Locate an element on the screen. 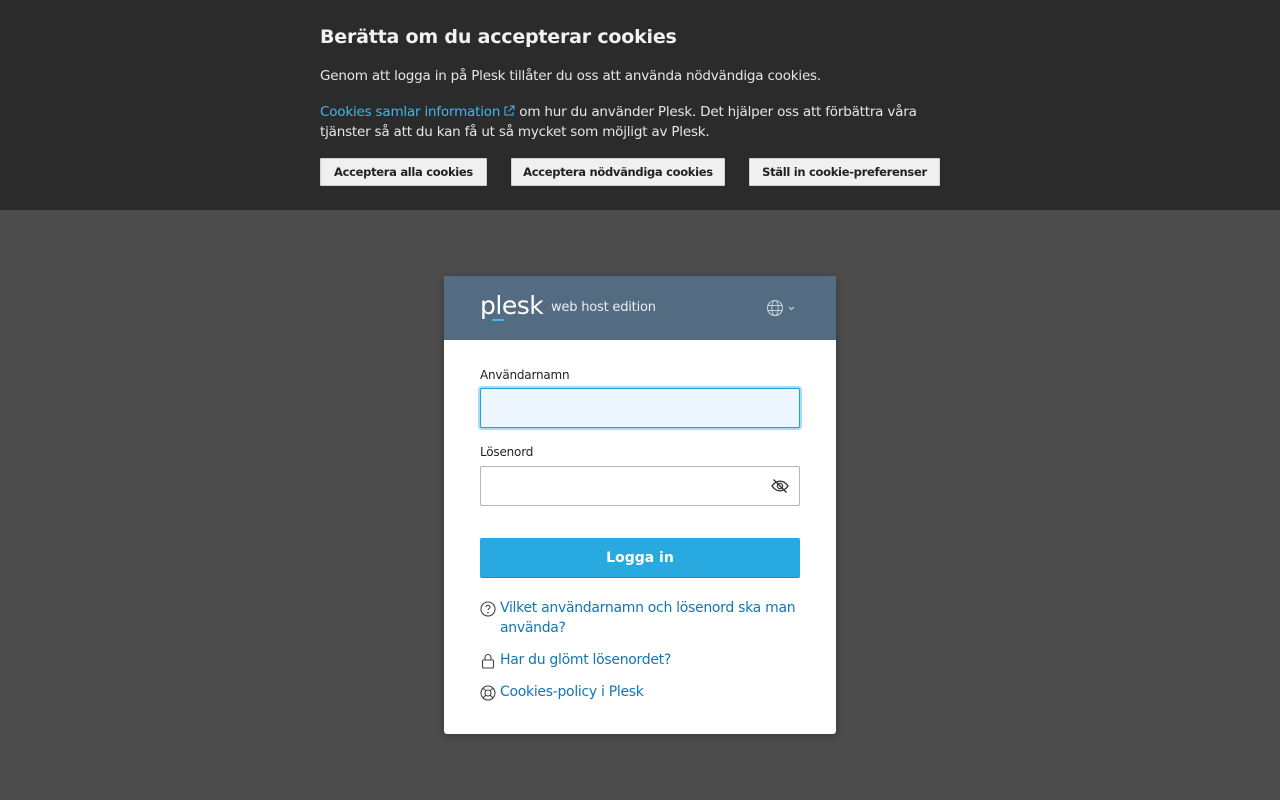 The height and width of the screenshot is (800, 1280). login-card-header: plesk web host edition is located at coordinates (640, 308).